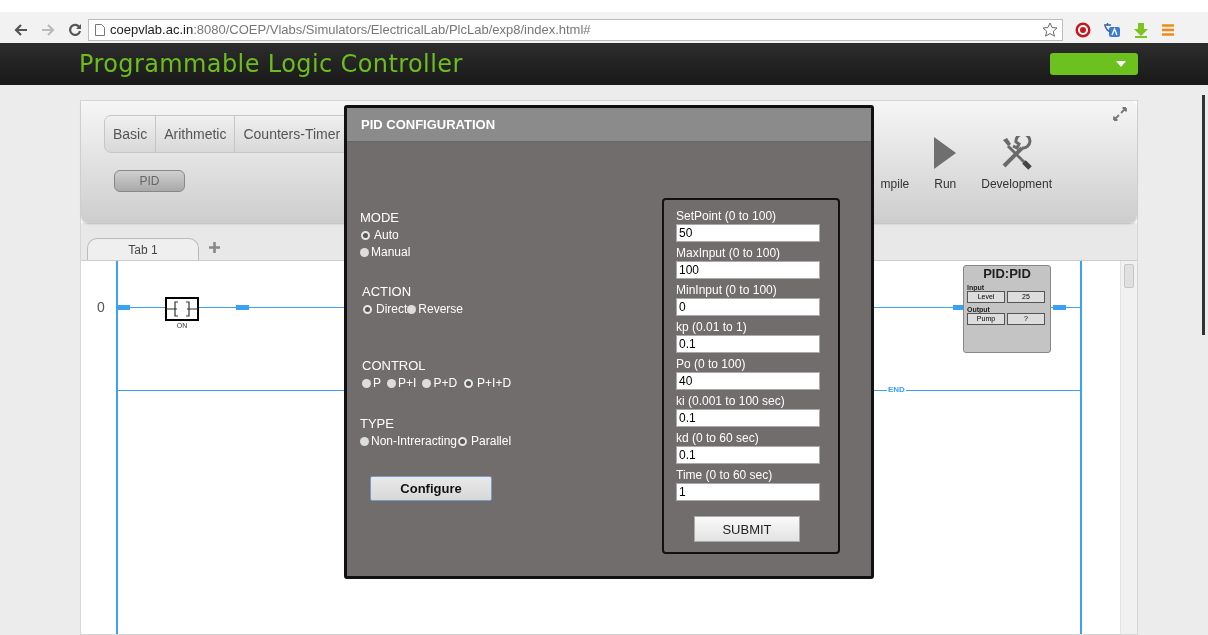  Describe the element at coordinates (21, 29) in the screenshot. I see `back-icon` at that location.